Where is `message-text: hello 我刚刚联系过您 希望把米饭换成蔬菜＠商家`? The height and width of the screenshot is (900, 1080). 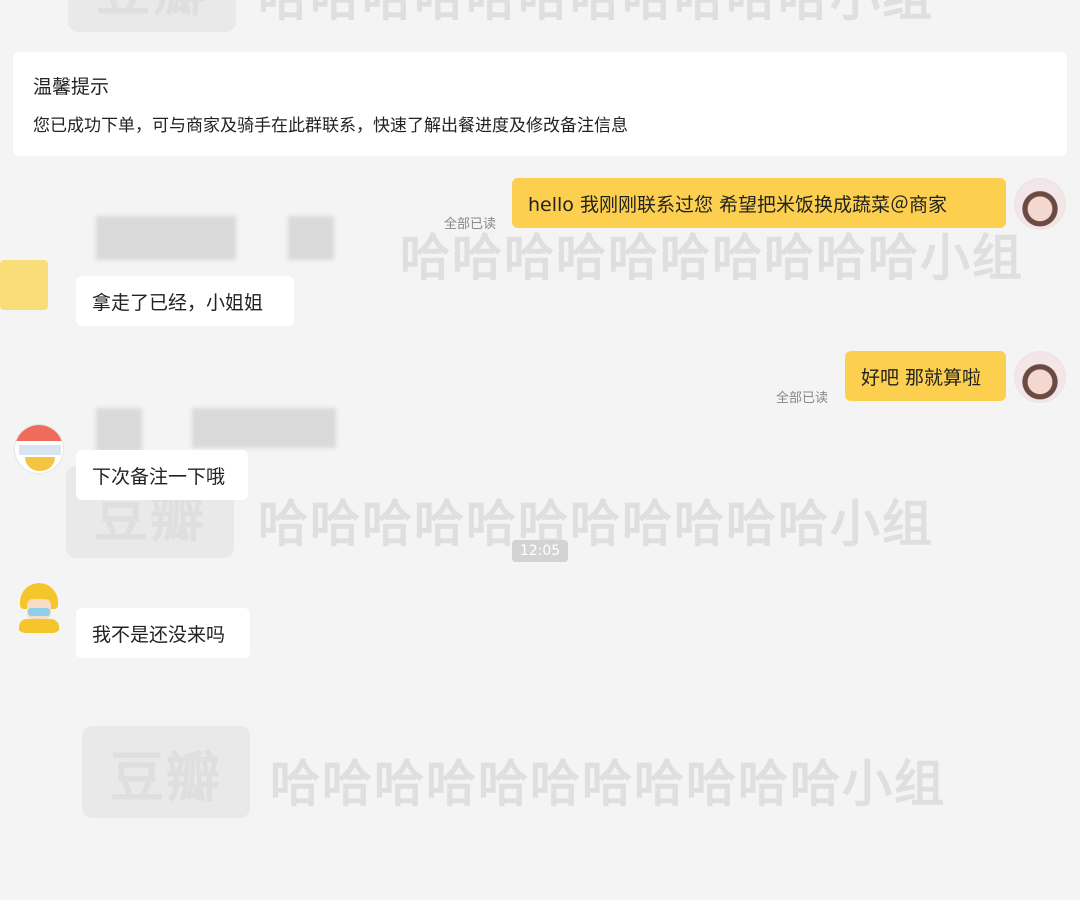 message-text: hello 我刚刚联系过您 希望把米饭换成蔬菜＠商家 is located at coordinates (737, 204).